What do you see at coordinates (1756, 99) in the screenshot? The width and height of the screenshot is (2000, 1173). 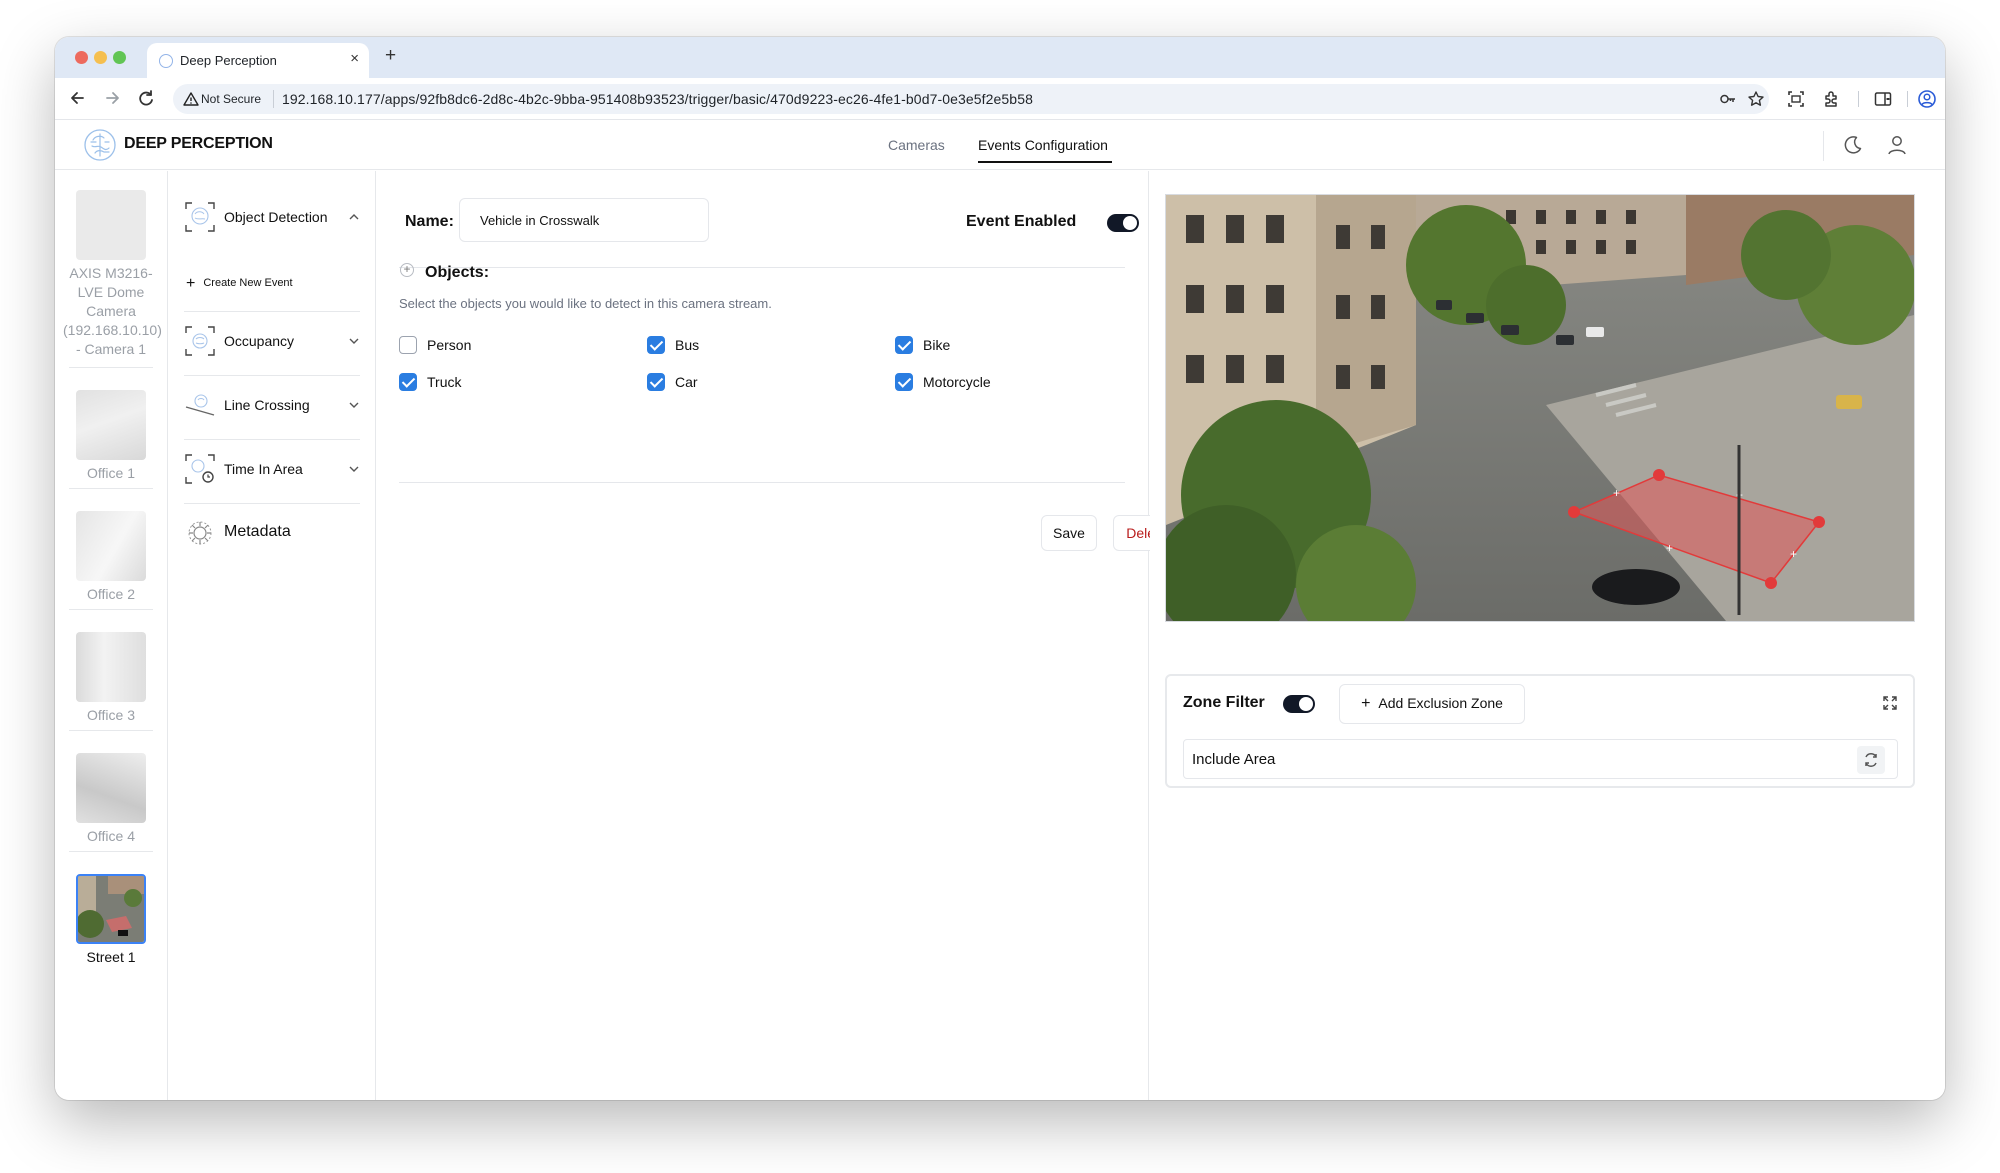 I see `bookmark-star-icon` at bounding box center [1756, 99].